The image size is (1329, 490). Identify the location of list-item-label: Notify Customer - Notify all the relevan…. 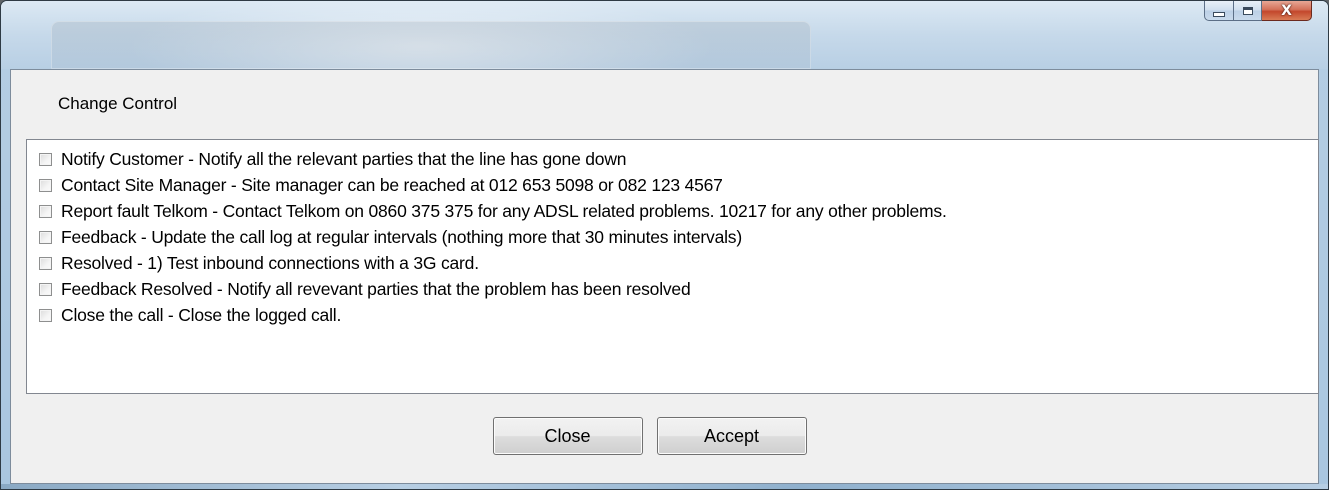
(344, 158).